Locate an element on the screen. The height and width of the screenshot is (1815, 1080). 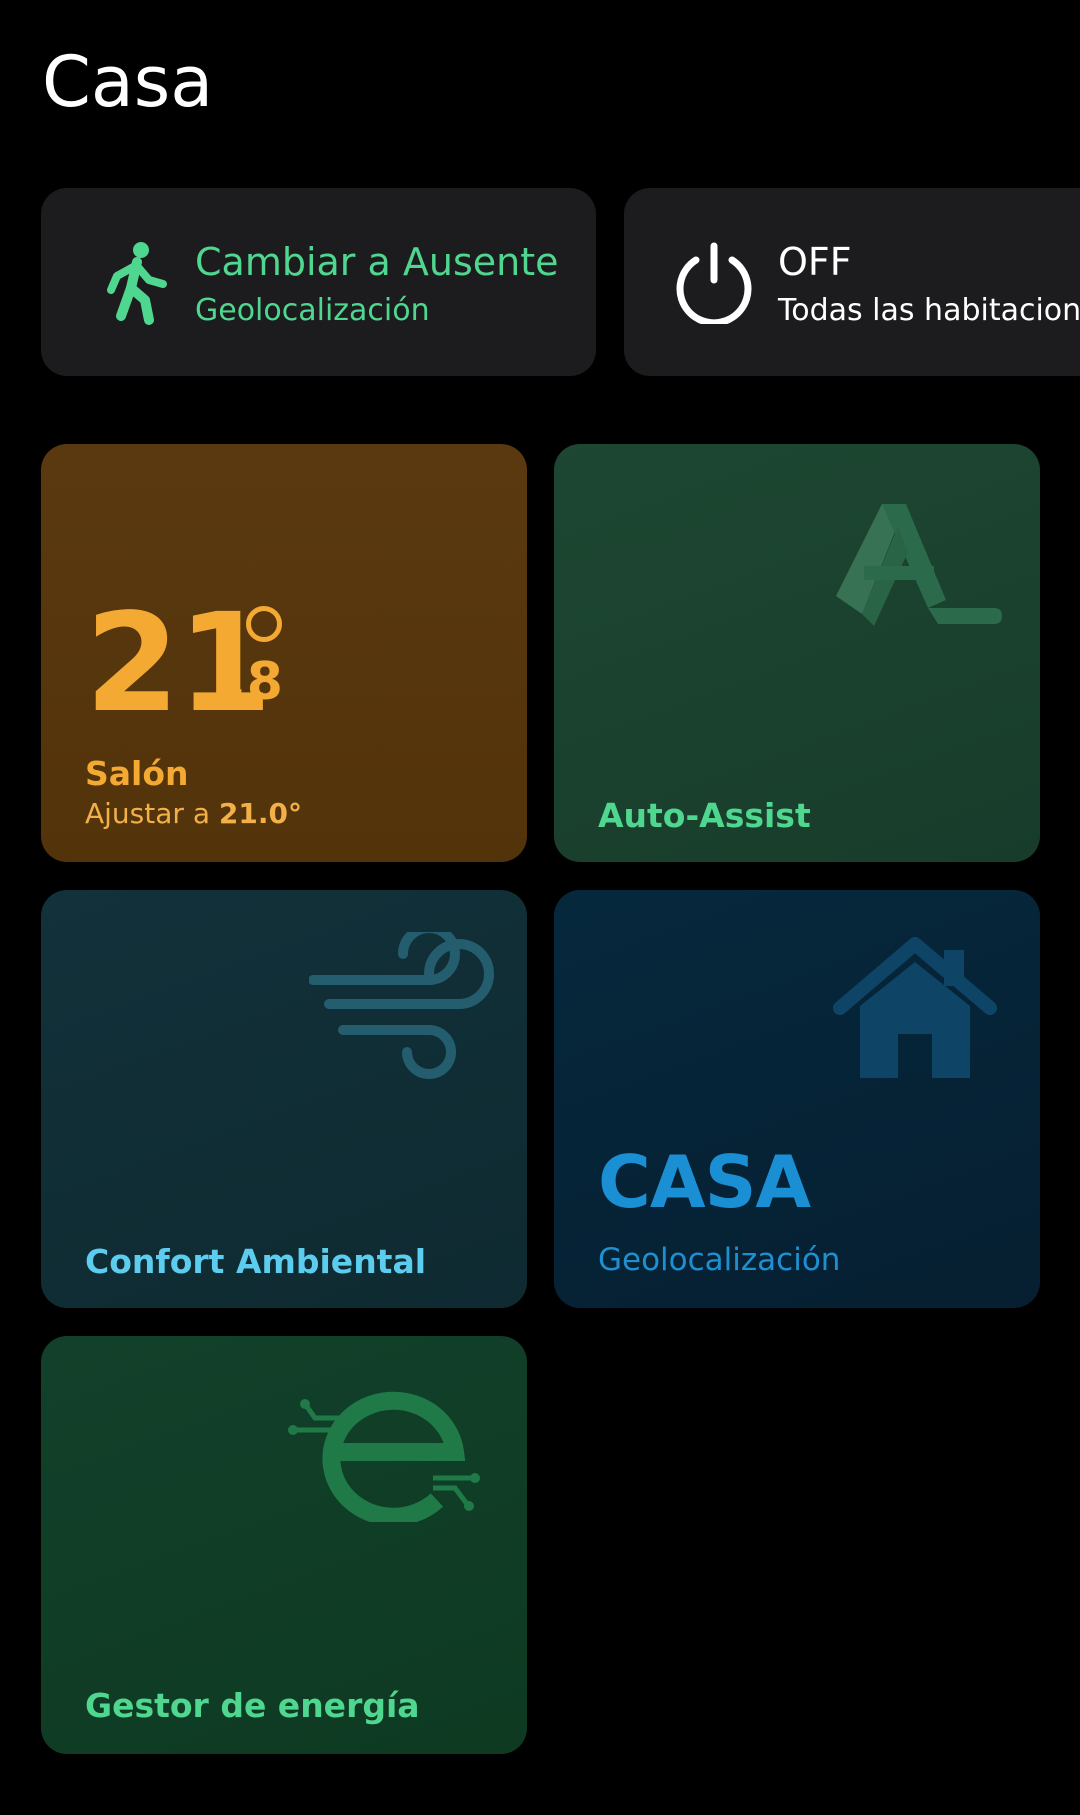
comfort-label: Confort Ambiental is located at coordinates (256, 1261).